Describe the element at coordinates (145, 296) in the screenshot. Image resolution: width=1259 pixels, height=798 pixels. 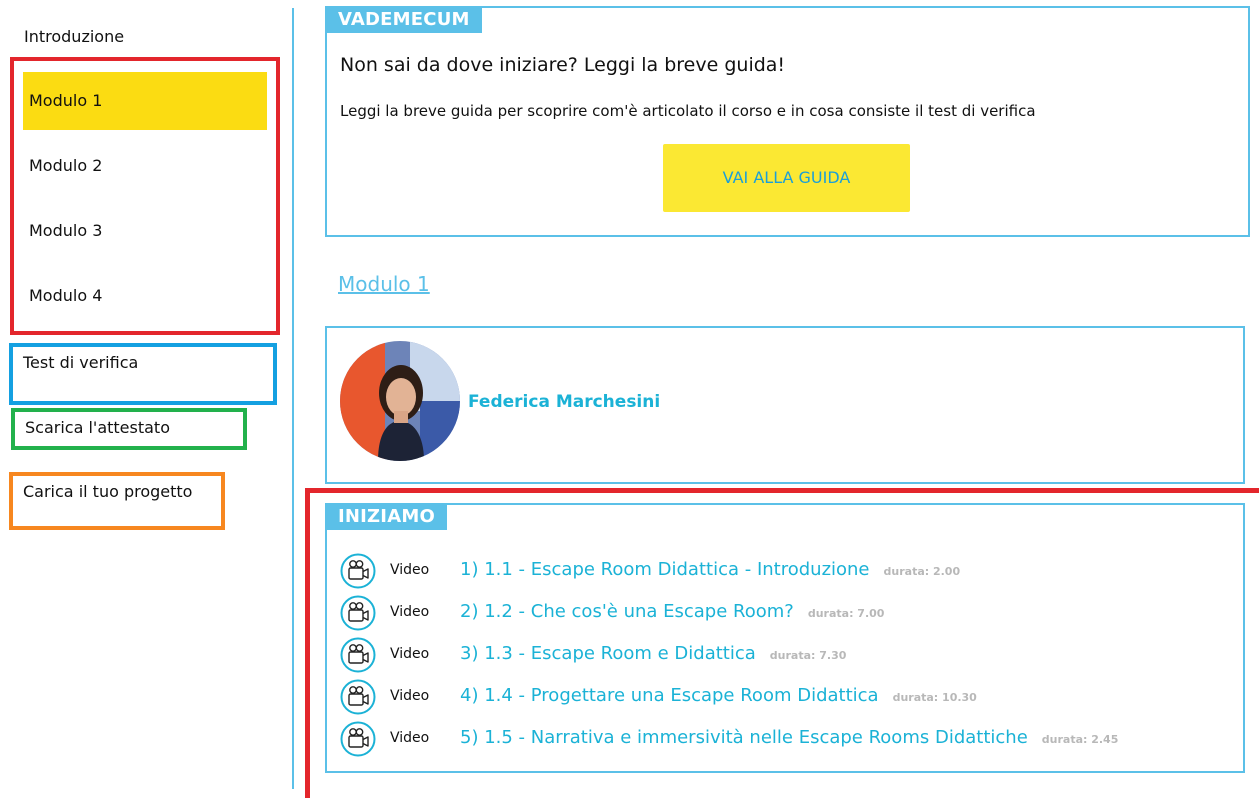
I see `sidebar-item-modulo-4: Modulo 4` at that location.